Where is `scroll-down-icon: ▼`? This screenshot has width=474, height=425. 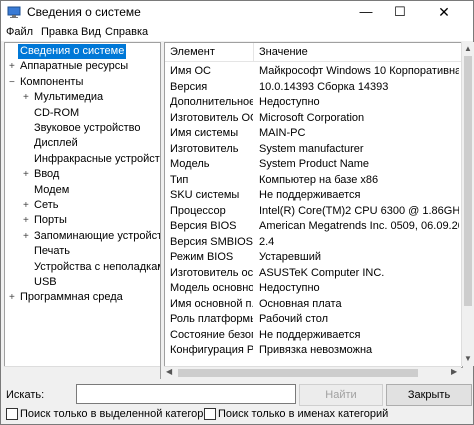
scroll-down-icon: ▼ is located at coordinates (468, 358).